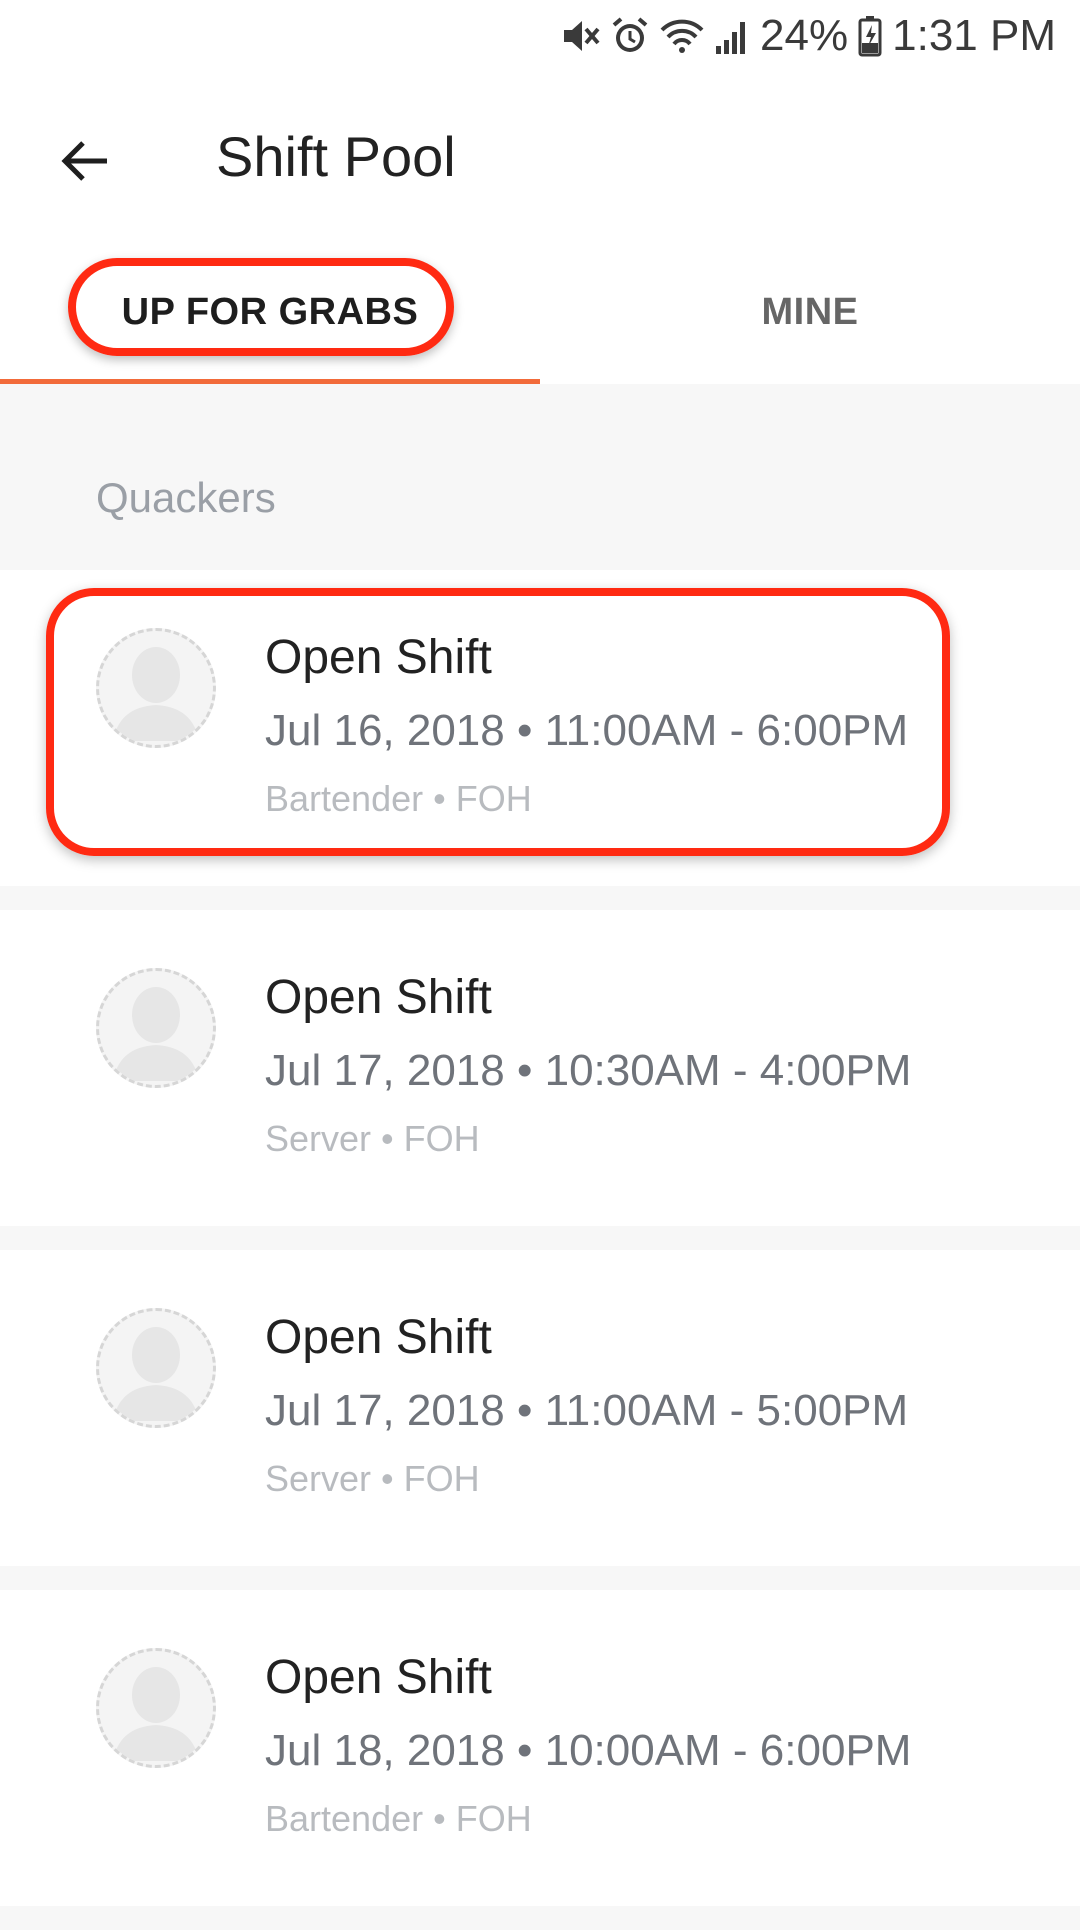 Image resolution: width=1080 pixels, height=1930 pixels. What do you see at coordinates (682, 36) in the screenshot?
I see `wifi-icon` at bounding box center [682, 36].